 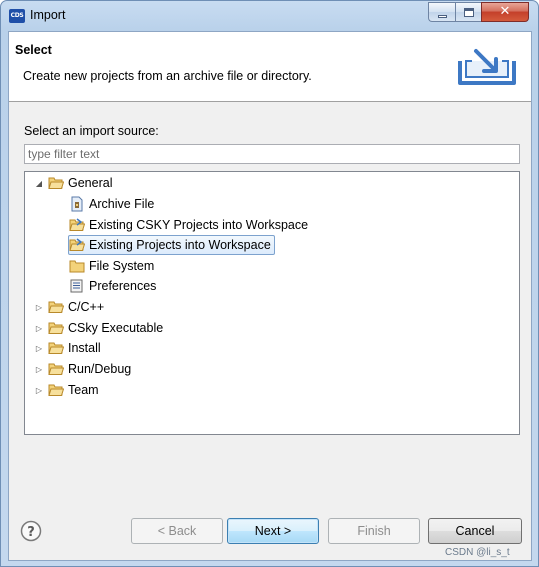 I want to click on tree-node-cpp: ▷ C/C++, so click(x=69, y=307).